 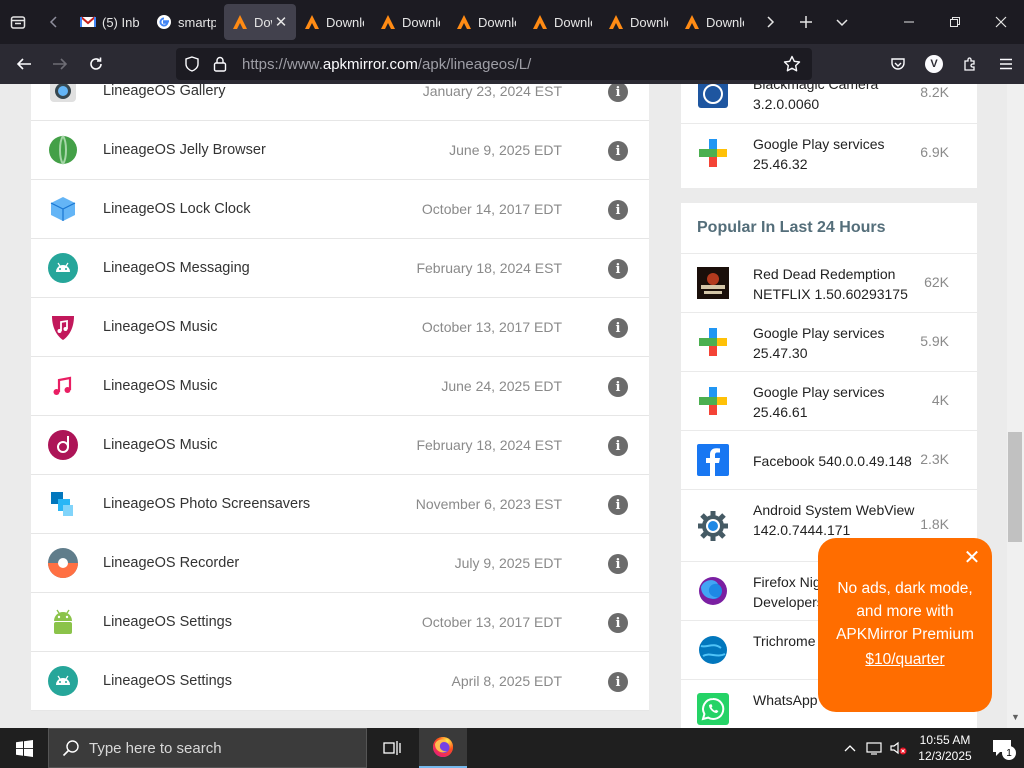 I want to click on app-name-link: LineageOS Jelly Browser, so click(x=184, y=150).